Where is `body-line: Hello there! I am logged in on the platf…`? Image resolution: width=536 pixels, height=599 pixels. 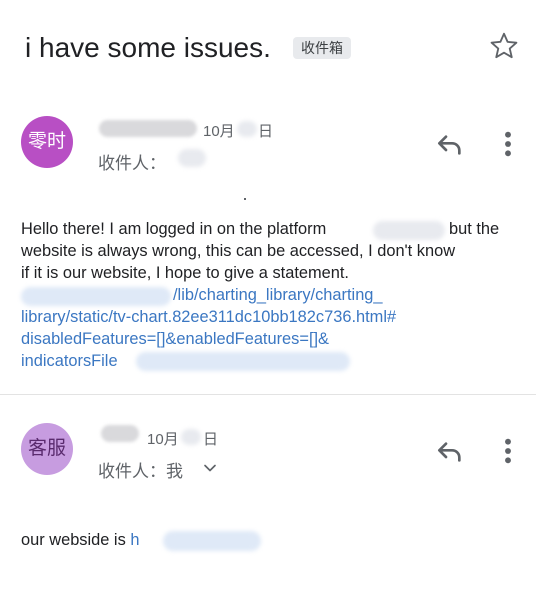 body-line: Hello there! I am logged in on the platf… is located at coordinates (174, 229).